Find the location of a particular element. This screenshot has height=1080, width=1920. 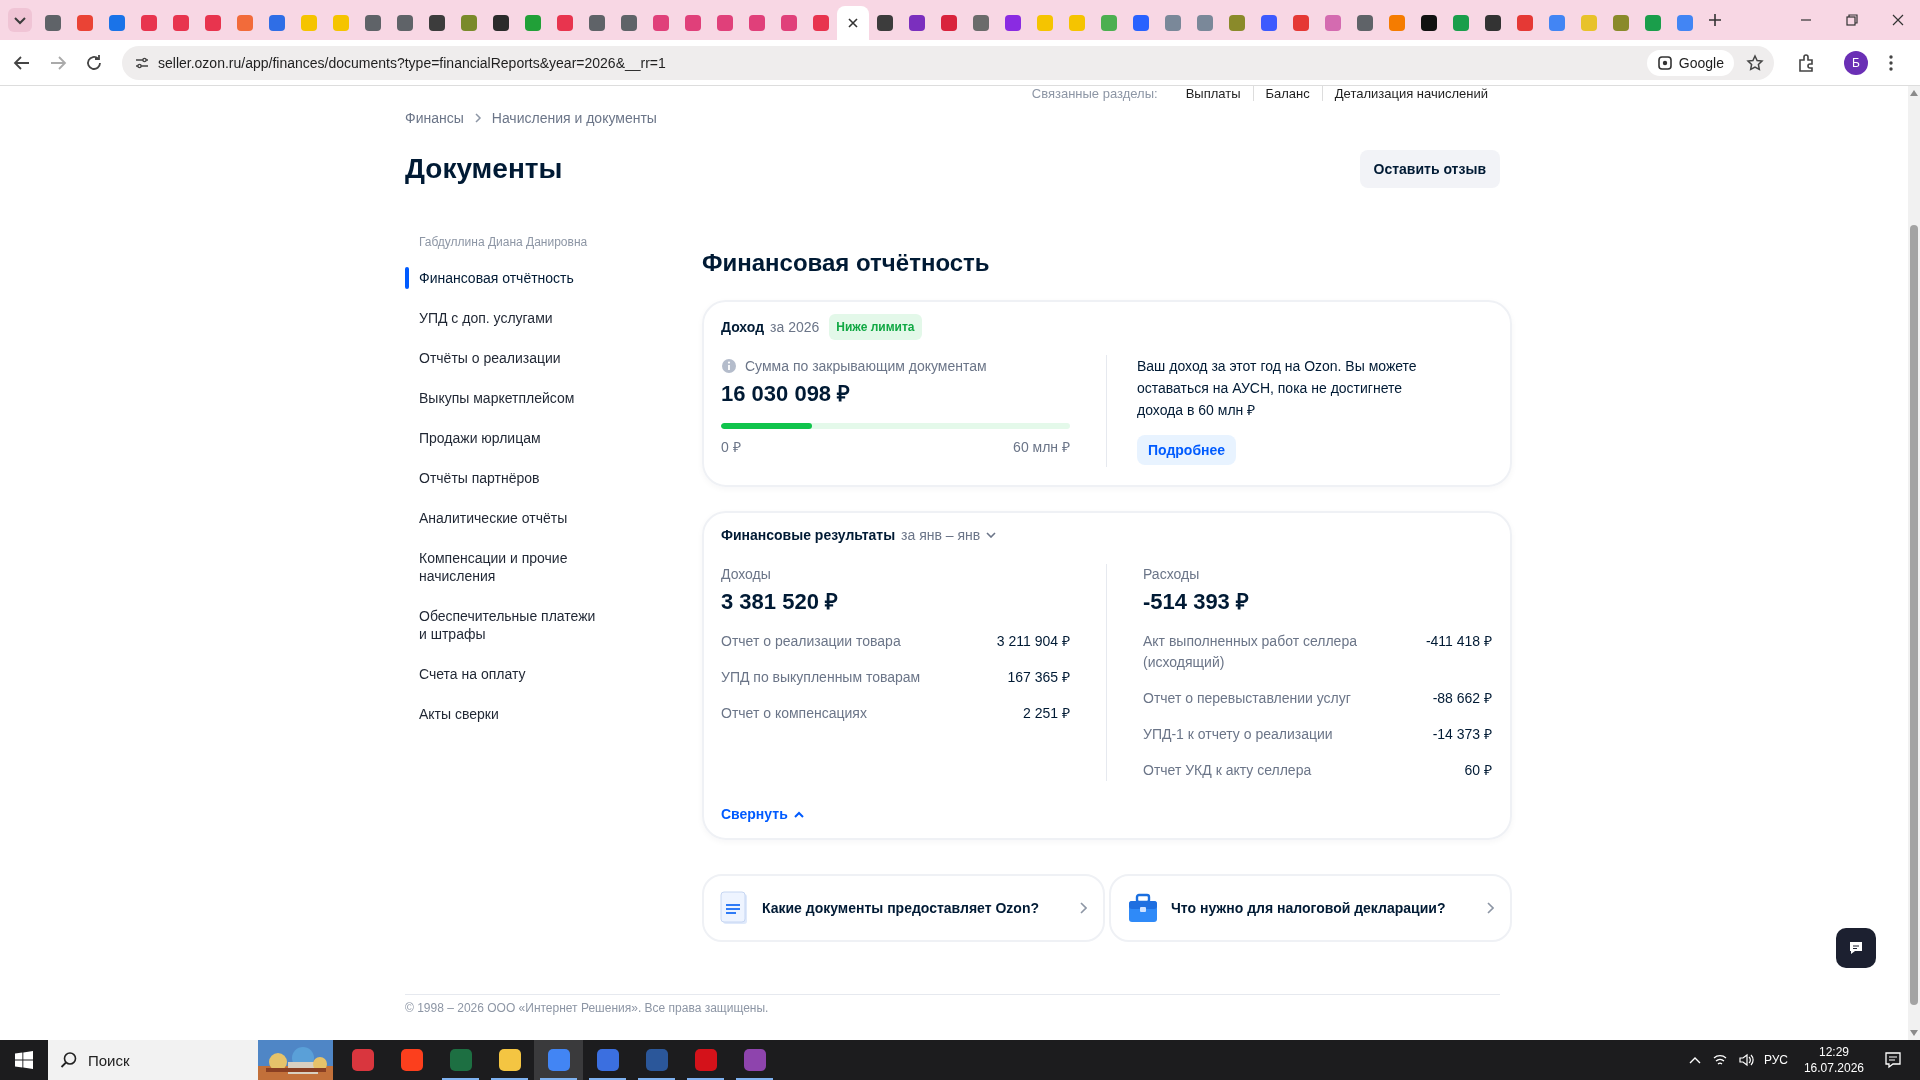

report-name: УПД по выкупленным товарам is located at coordinates (821, 677).